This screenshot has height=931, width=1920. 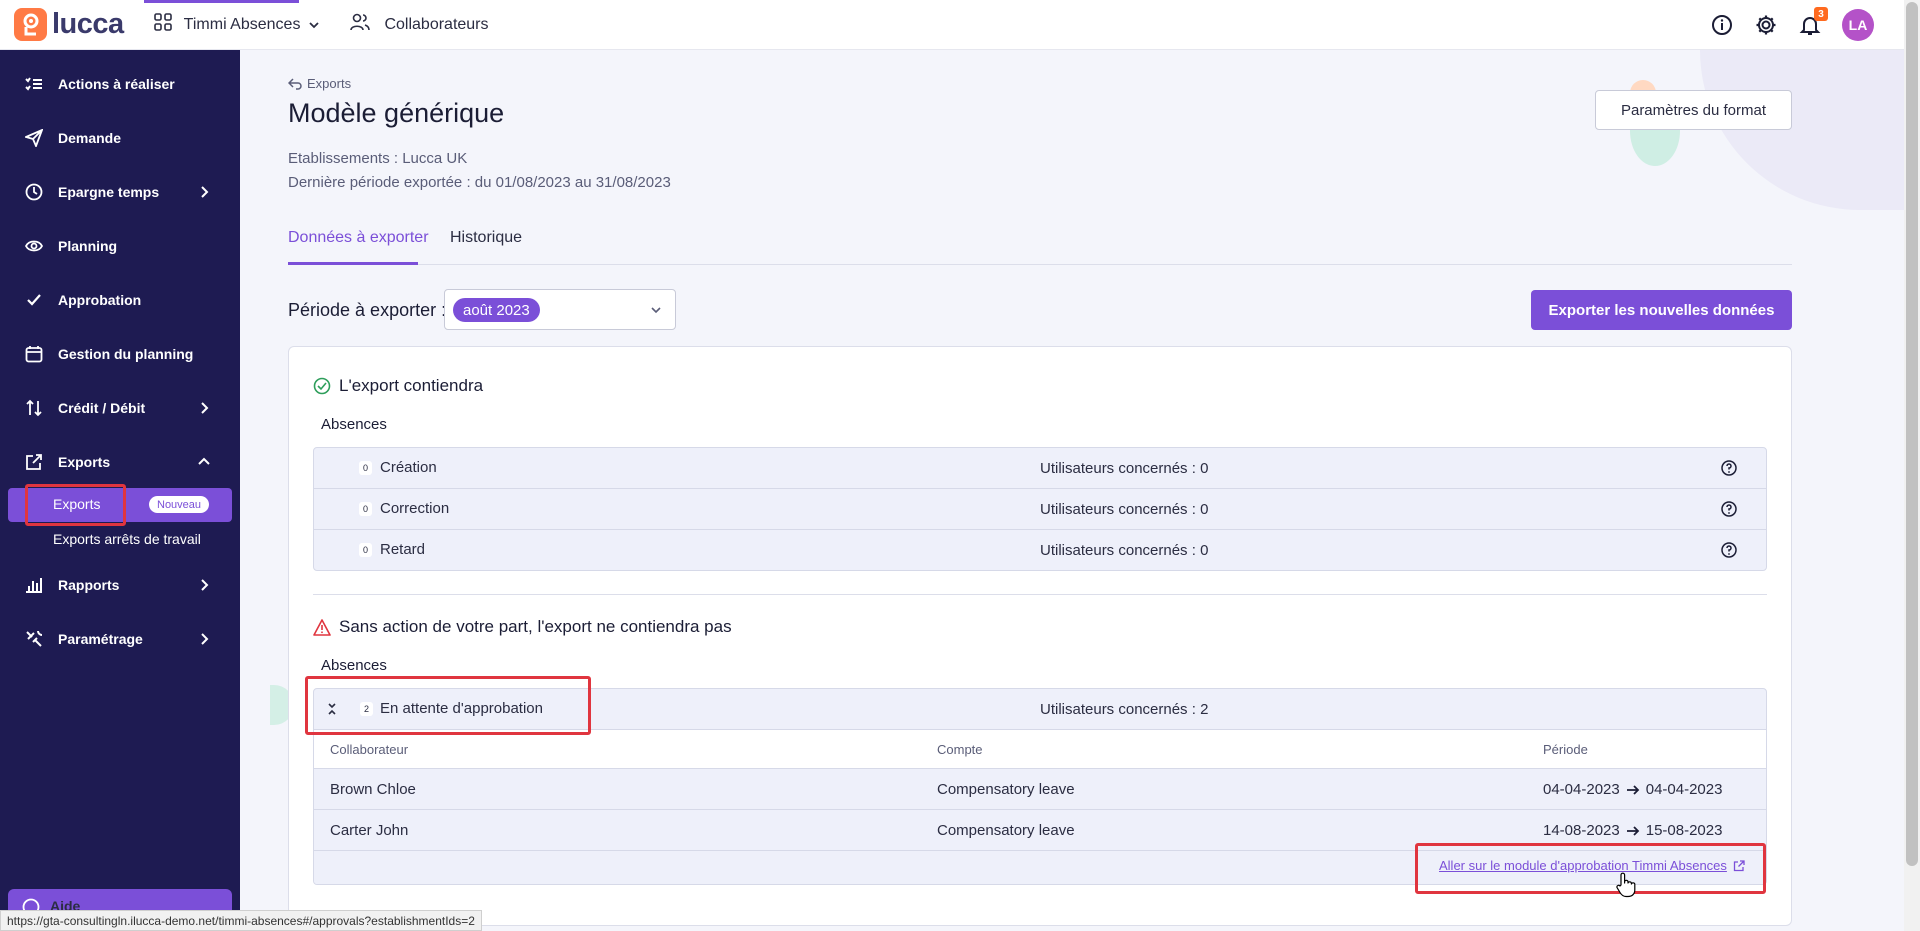 I want to click on sidebar-item-gestion-planning: Gestion du planning, so click(x=120, y=354).